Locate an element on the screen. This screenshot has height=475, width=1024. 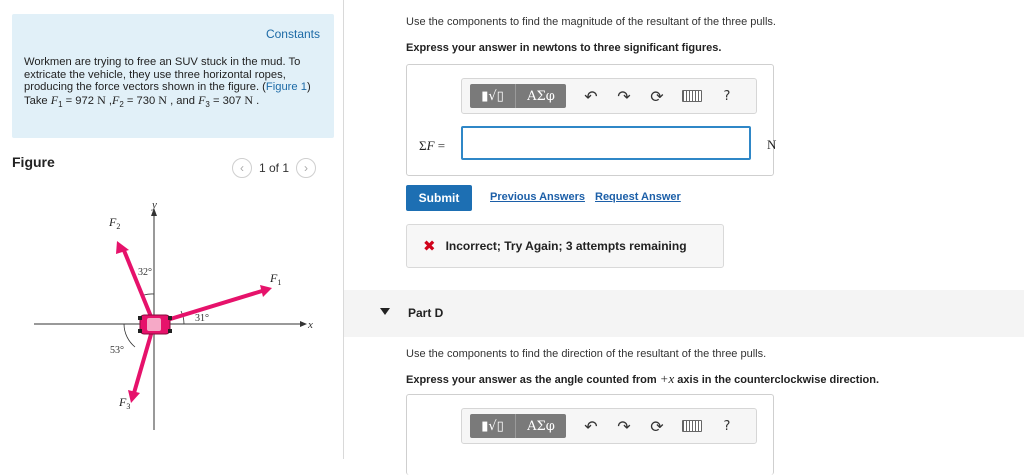
error-x-icon: ✖ is located at coordinates (429, 246).